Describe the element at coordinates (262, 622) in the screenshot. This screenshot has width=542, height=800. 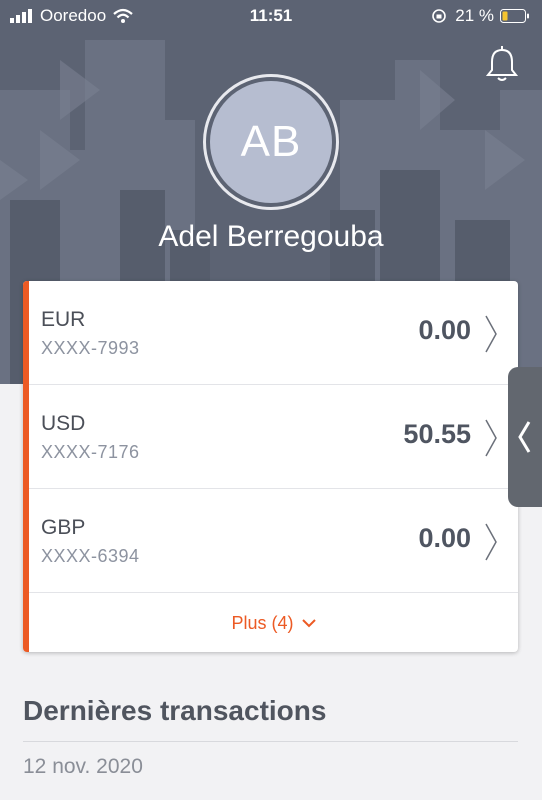
I see `show-more-label: Plus (4)` at that location.